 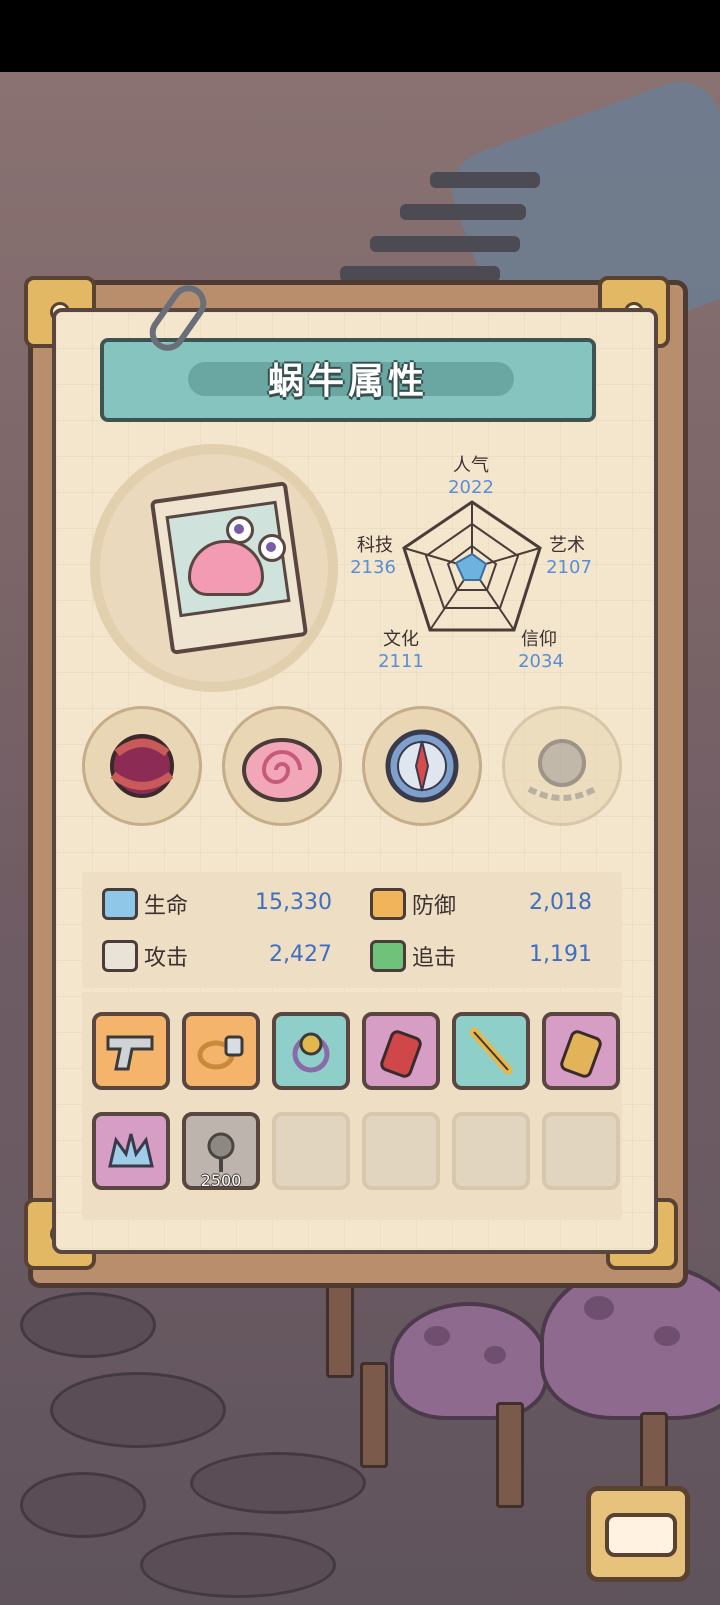 I want to click on stat-hp-value: 15,330, so click(x=293, y=902).